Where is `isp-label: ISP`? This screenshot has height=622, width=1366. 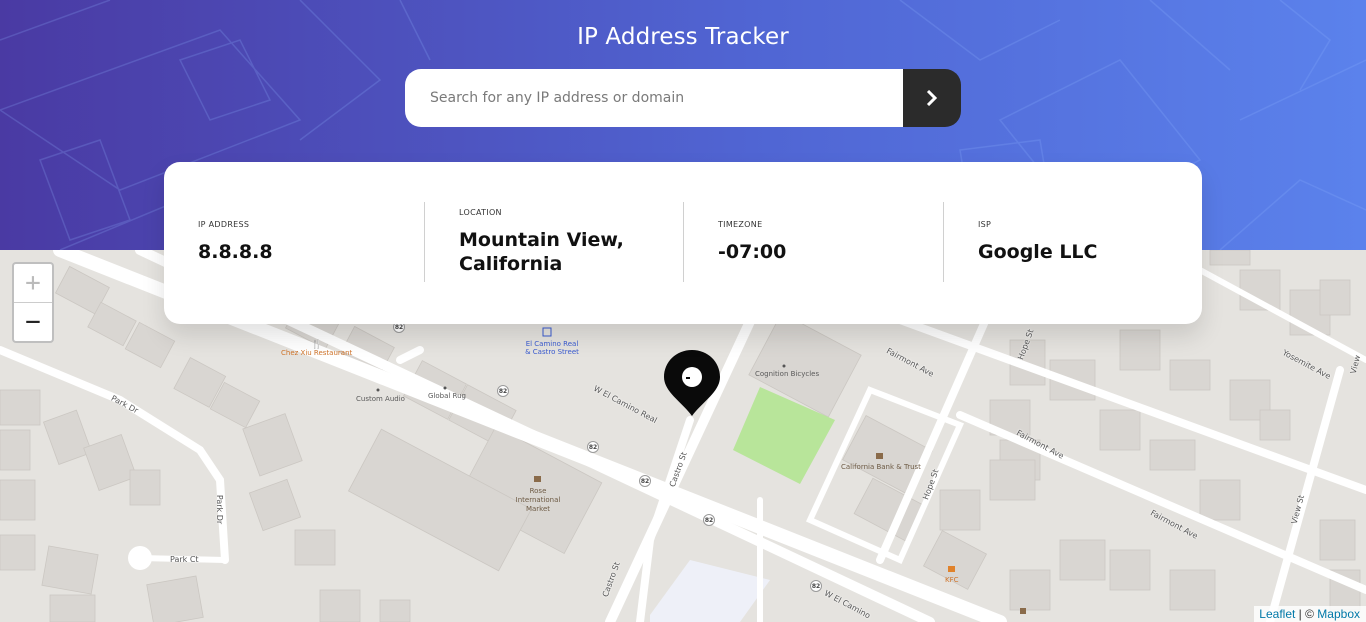 isp-label: ISP is located at coordinates (985, 224).